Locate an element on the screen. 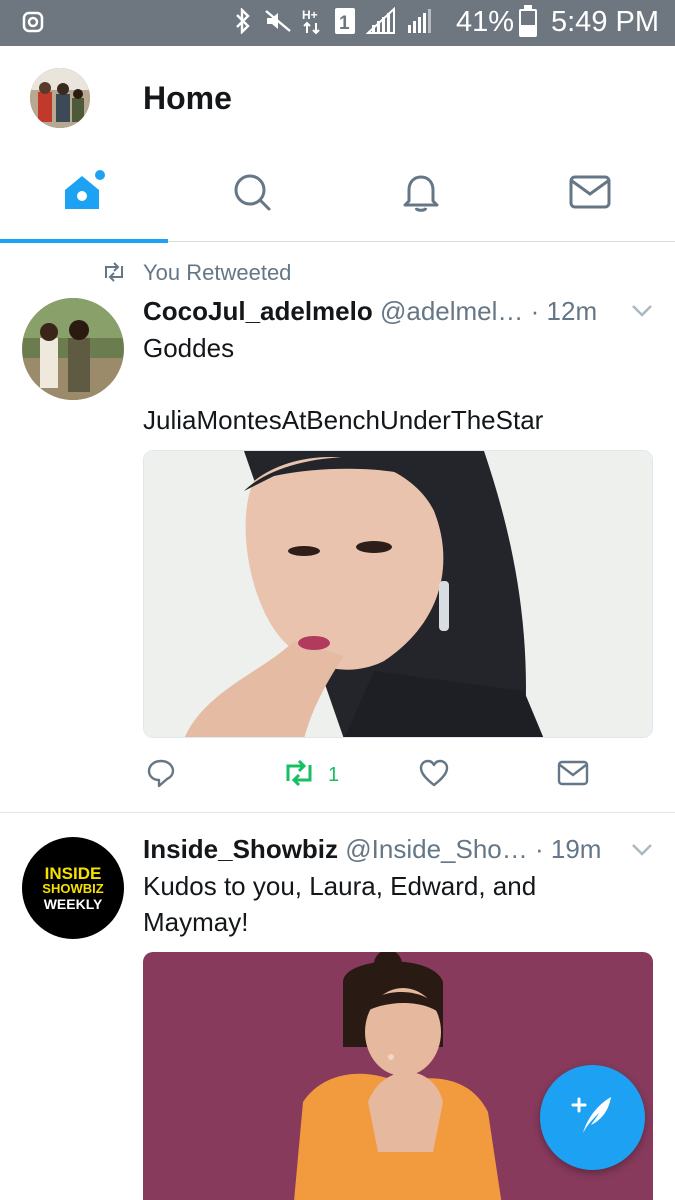 This screenshot has width=675, height=1200. reply-button is located at coordinates (161, 775).